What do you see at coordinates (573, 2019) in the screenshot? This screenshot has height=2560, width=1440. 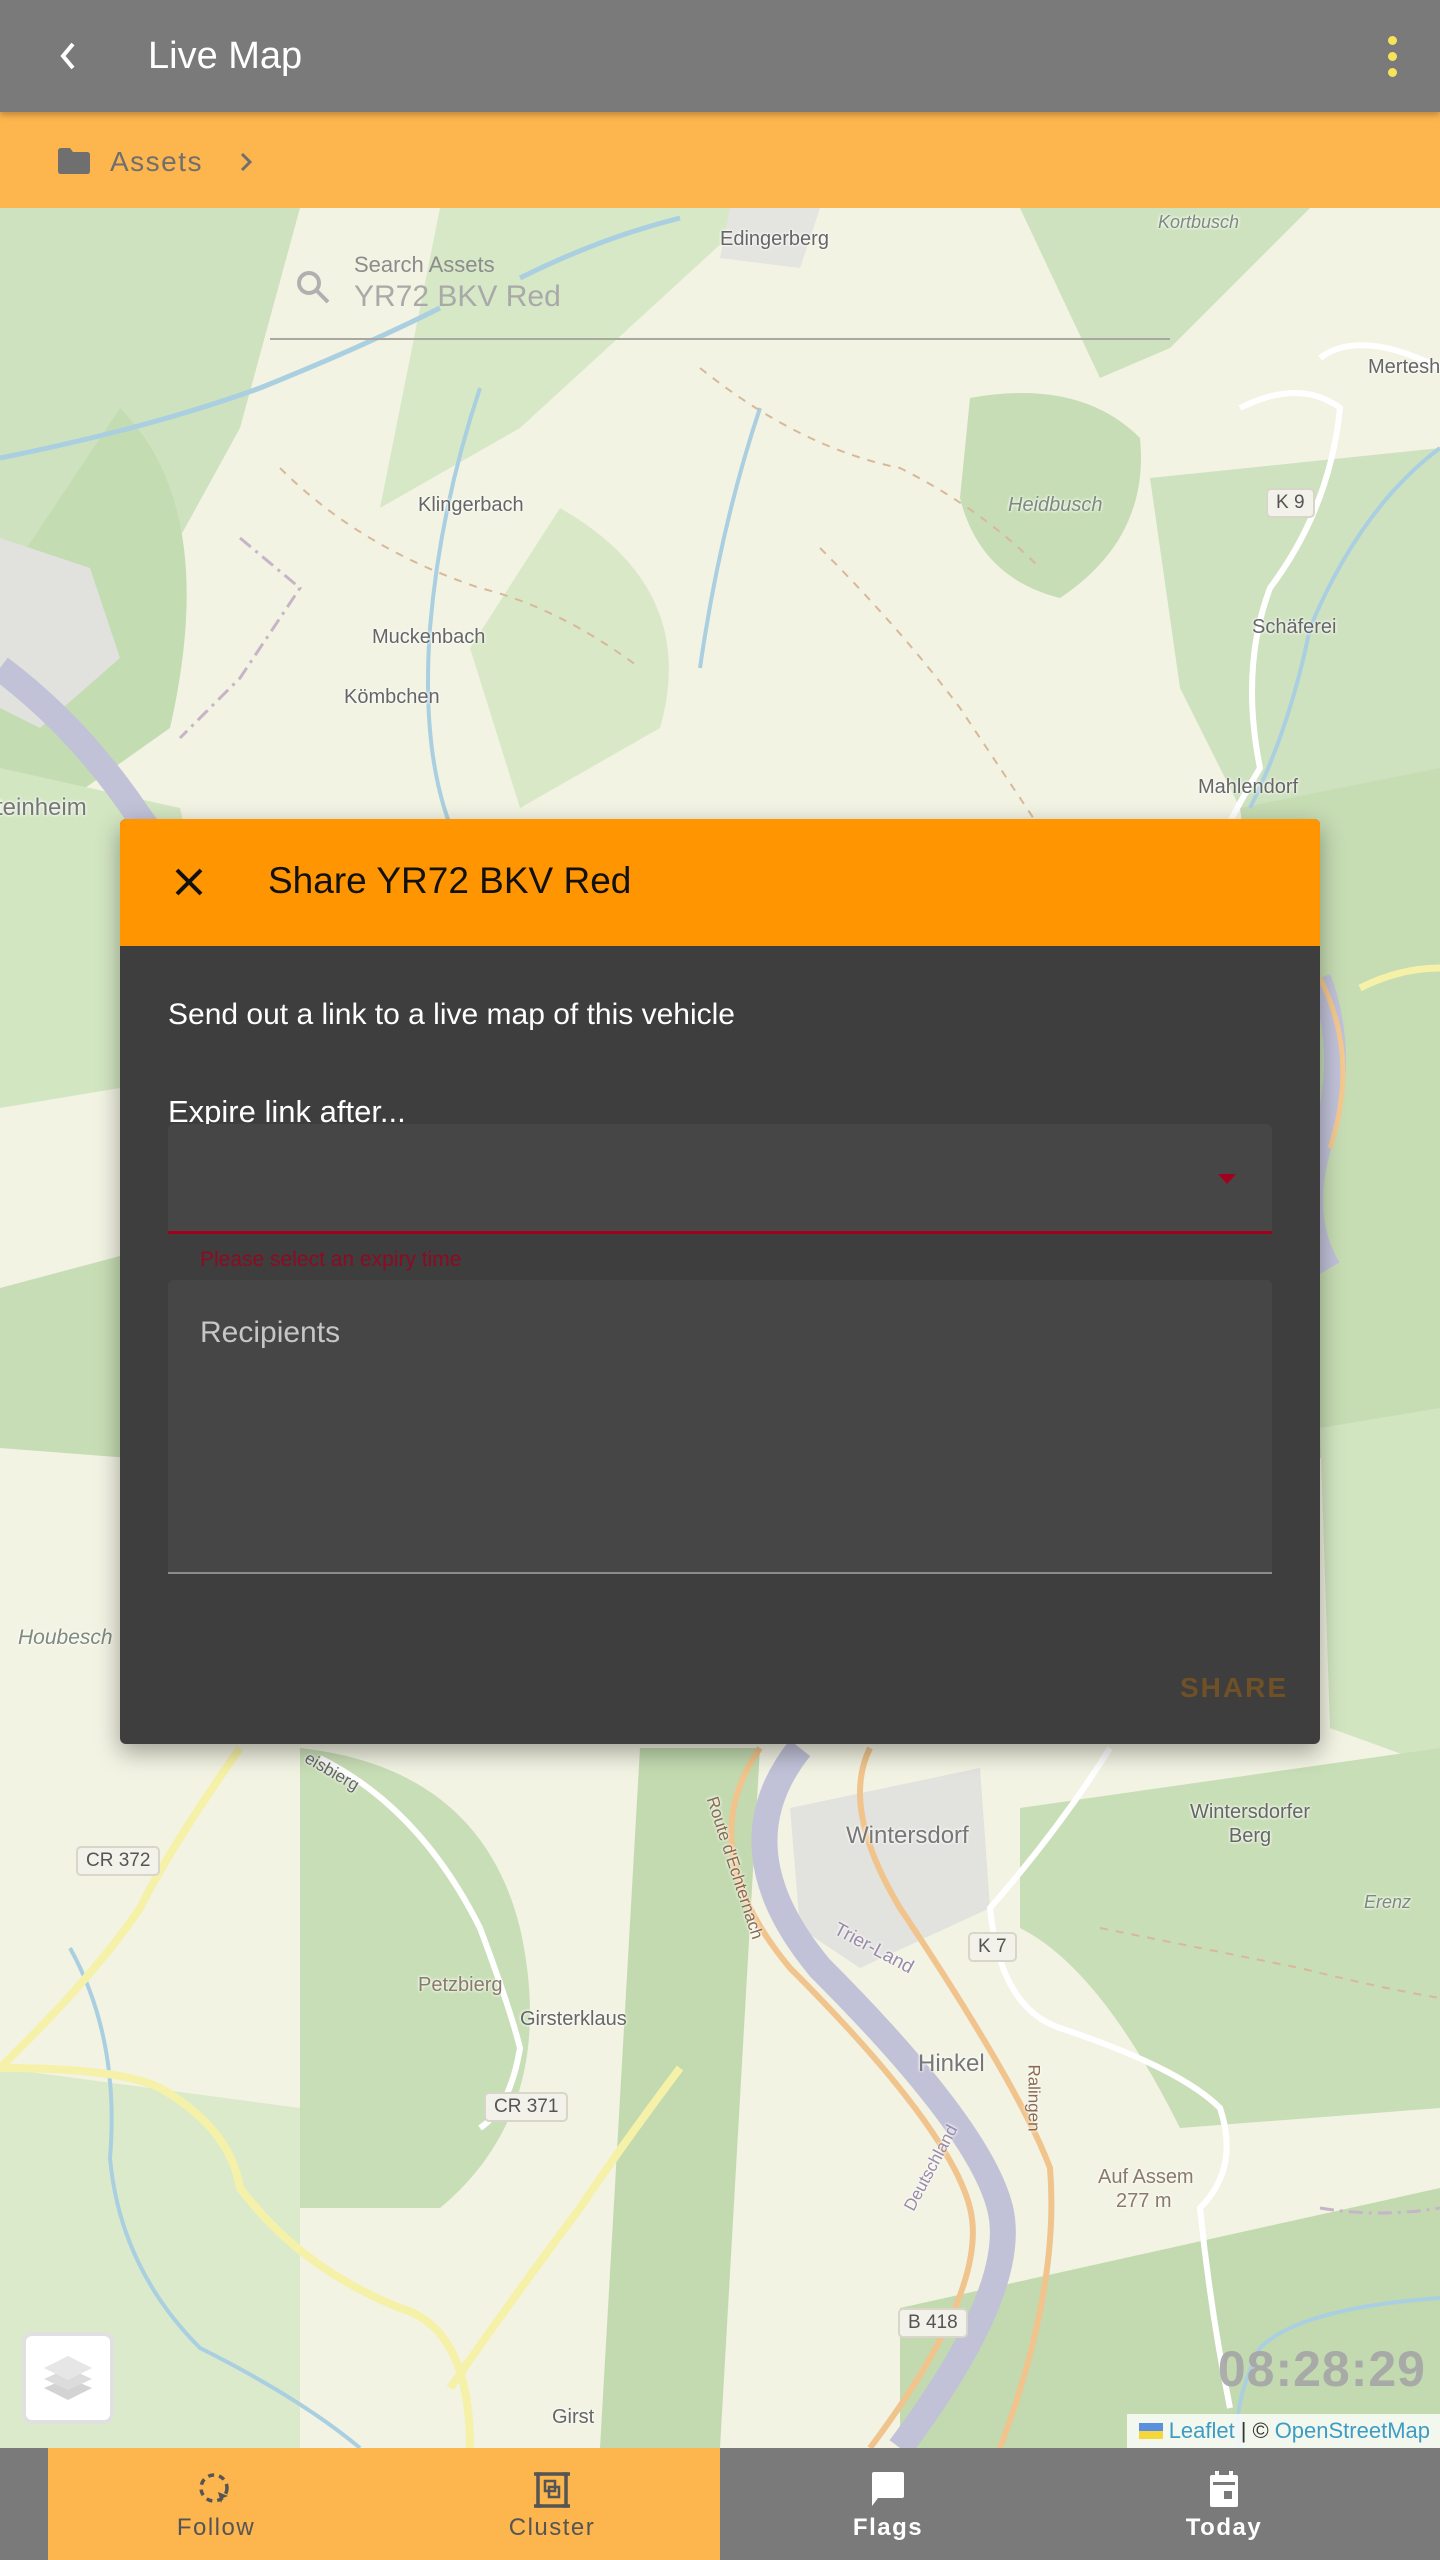 I see `map-label: Girsterklaus` at bounding box center [573, 2019].